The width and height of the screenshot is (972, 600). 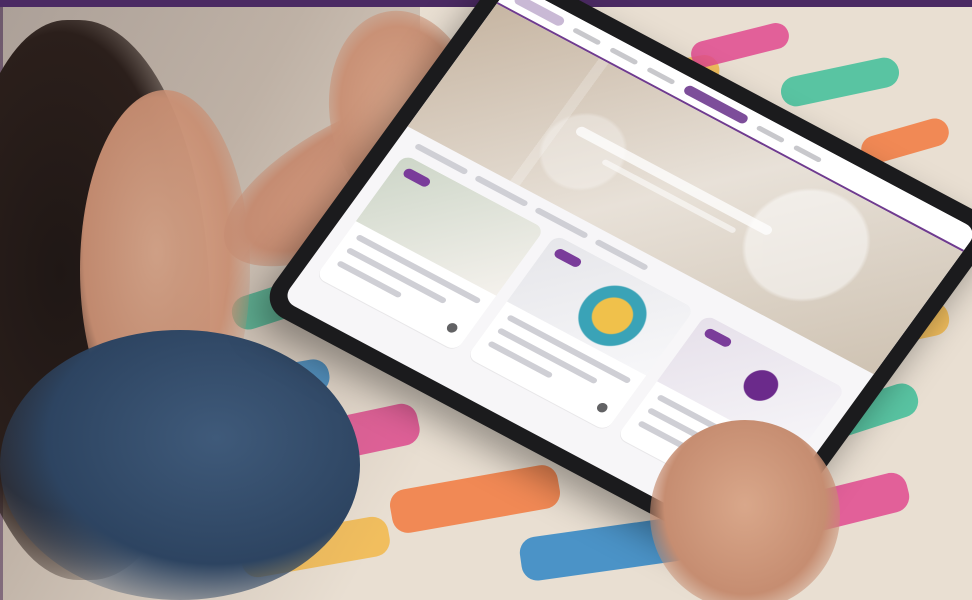 I want to click on person-hand-bottom, so click(x=745, y=510).